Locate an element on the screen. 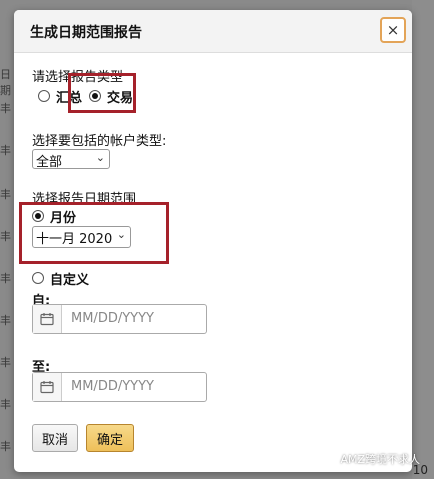  close-button: × is located at coordinates (393, 30).